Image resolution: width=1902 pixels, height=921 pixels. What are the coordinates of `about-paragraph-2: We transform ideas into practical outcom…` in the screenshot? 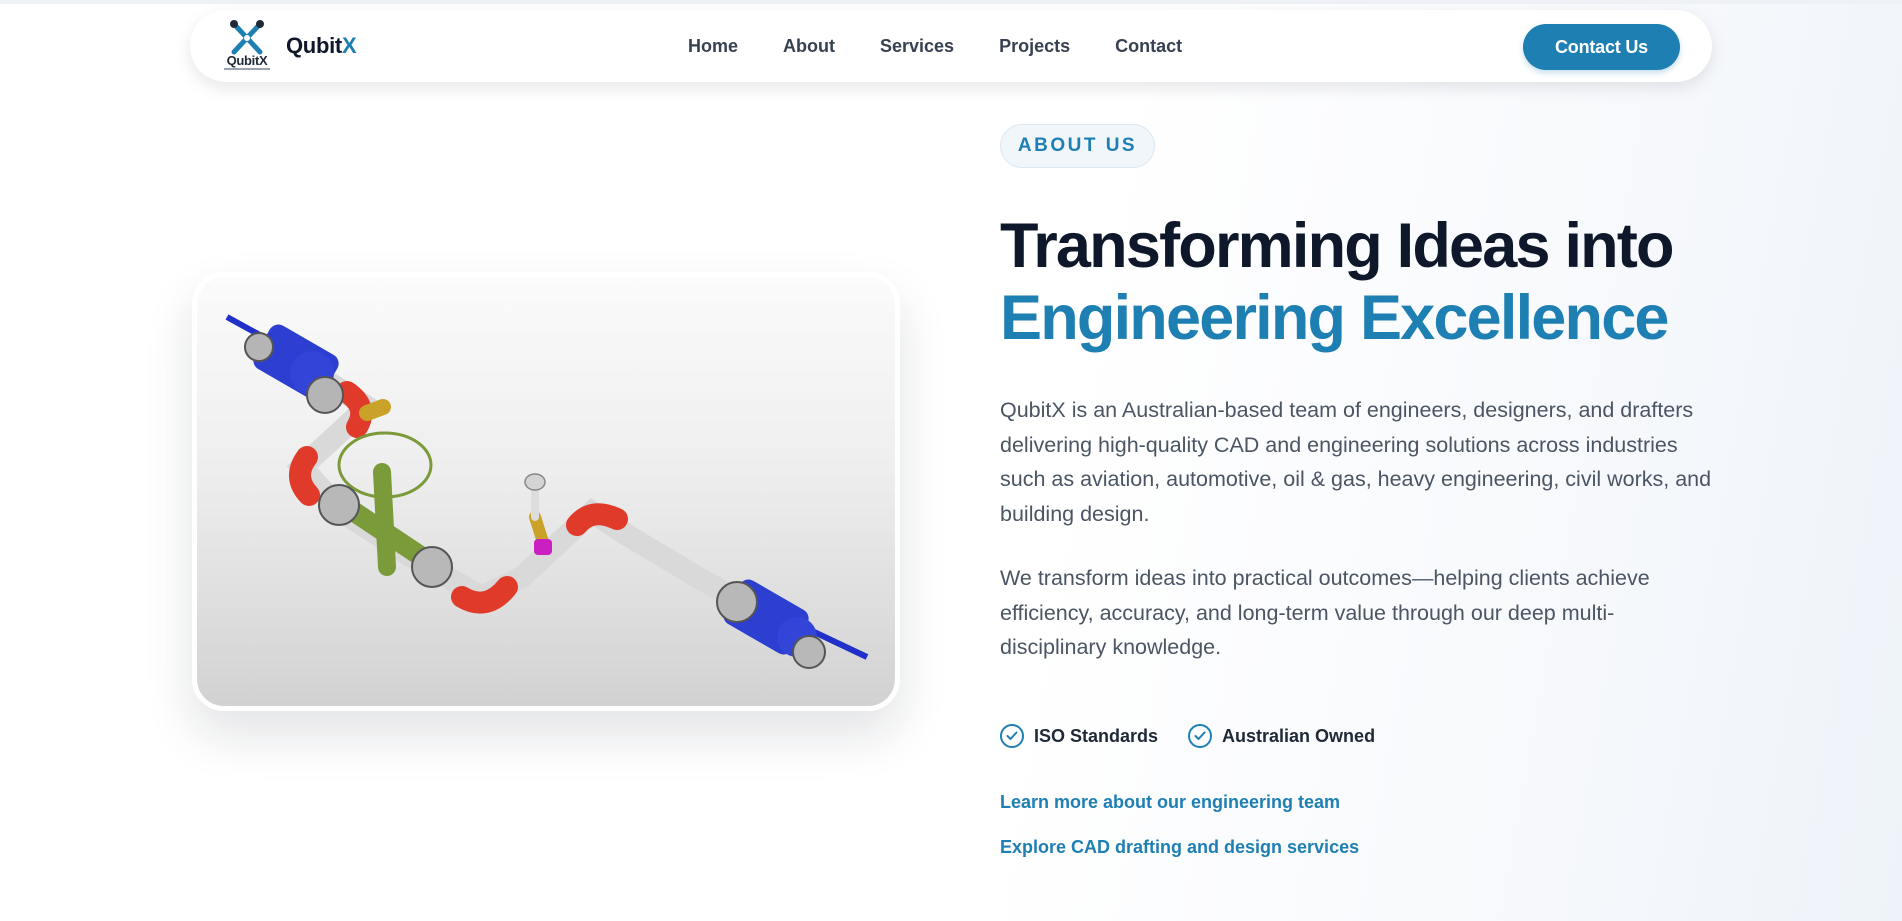 It's located at (1325, 612).